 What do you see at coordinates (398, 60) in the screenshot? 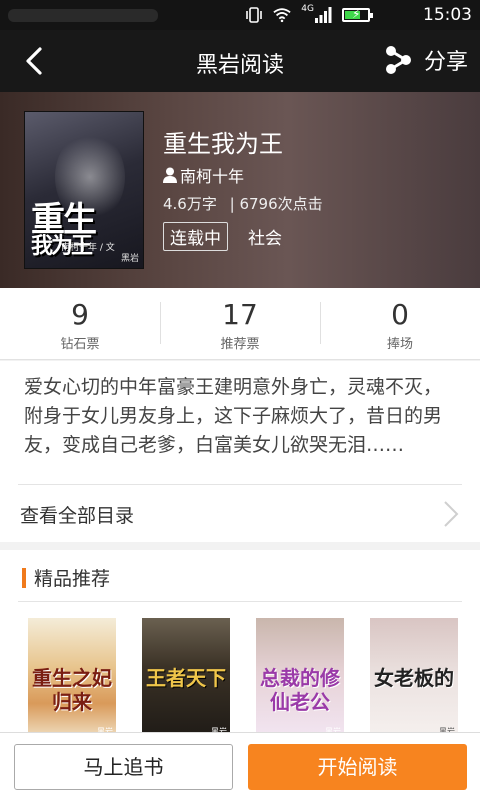
I see `share-icon` at bounding box center [398, 60].